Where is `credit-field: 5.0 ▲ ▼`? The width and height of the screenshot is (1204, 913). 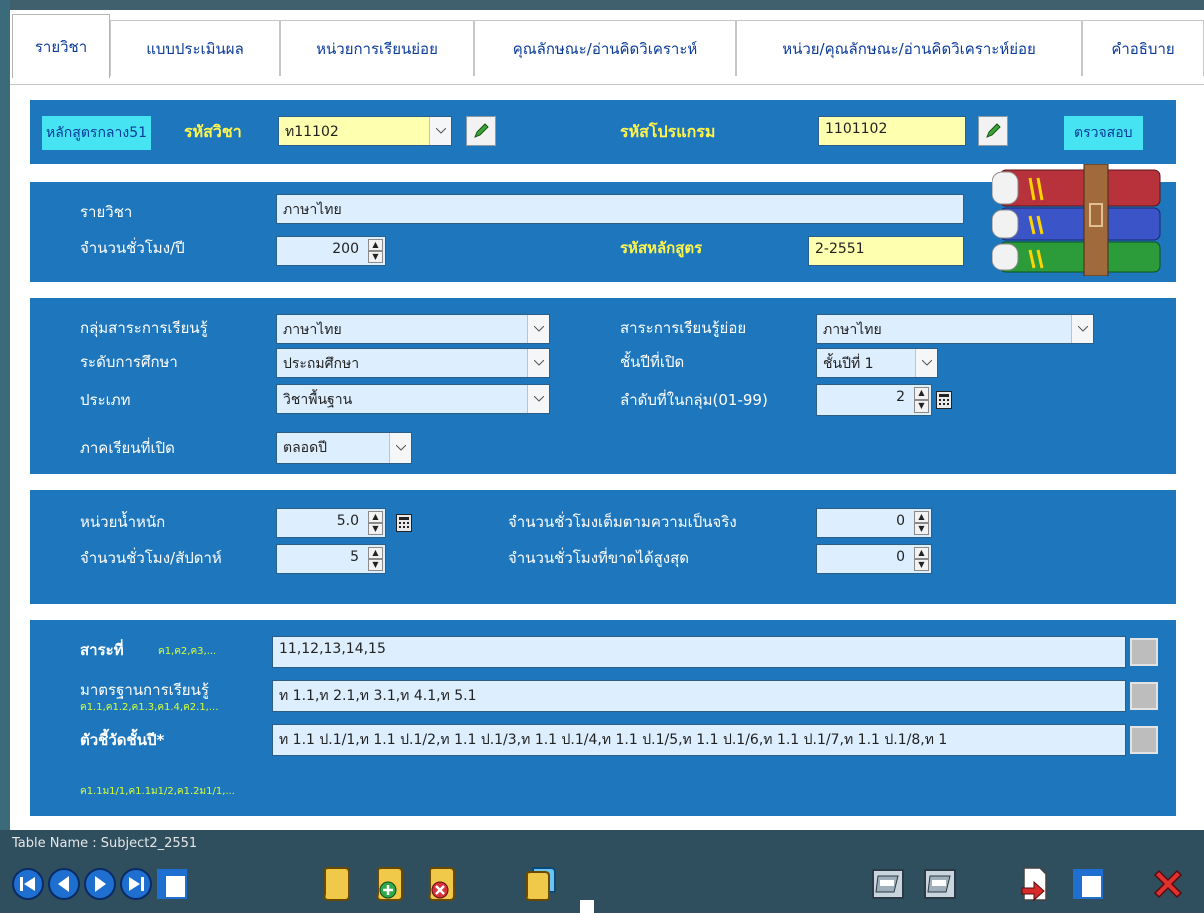
credit-field: 5.0 ▲ ▼ is located at coordinates (331, 523).